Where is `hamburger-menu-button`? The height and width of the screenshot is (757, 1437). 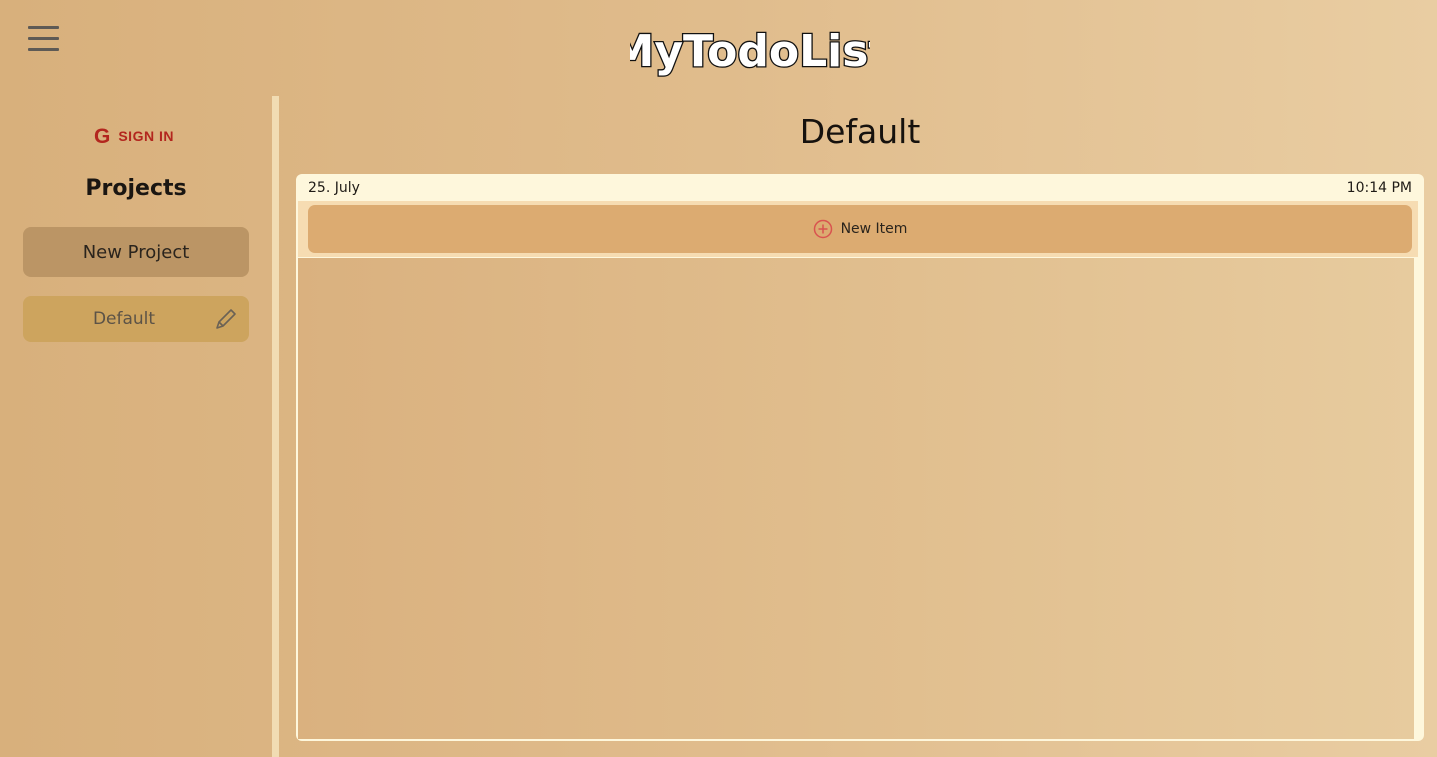 hamburger-menu-button is located at coordinates (44, 39).